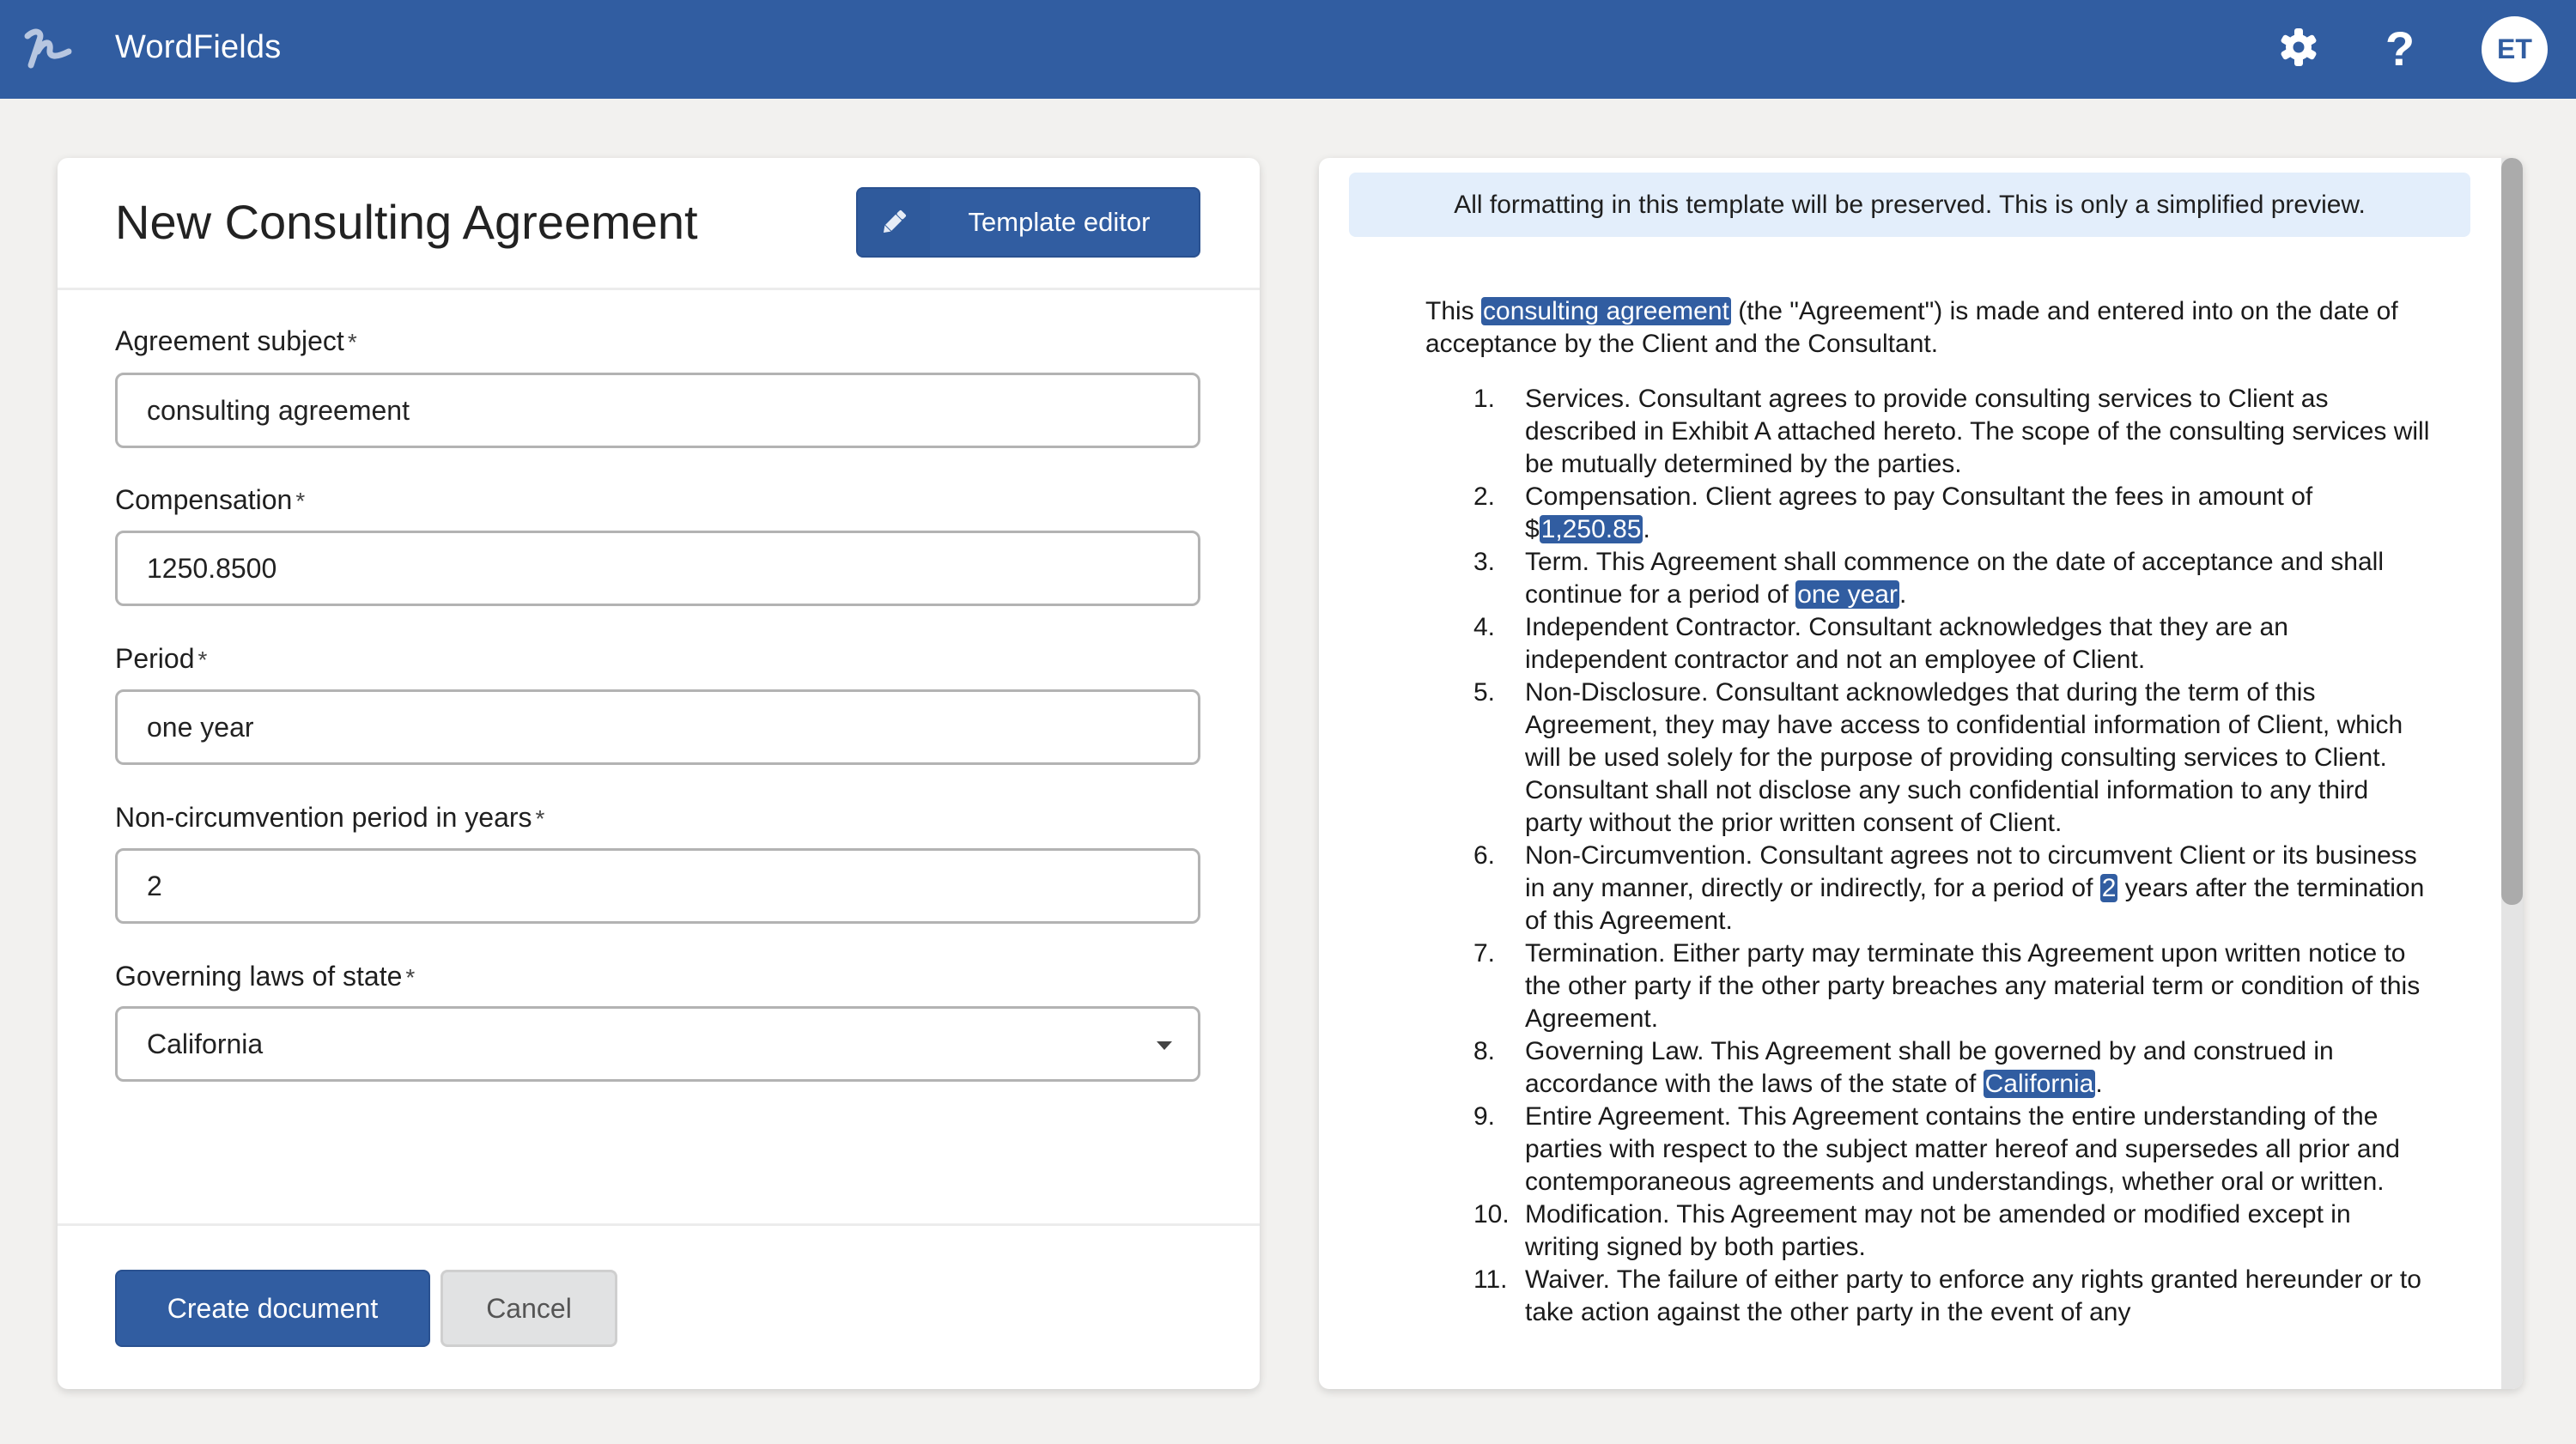  Describe the element at coordinates (236, 340) in the screenshot. I see `agreement-subject-label: Agreement subject *` at that location.